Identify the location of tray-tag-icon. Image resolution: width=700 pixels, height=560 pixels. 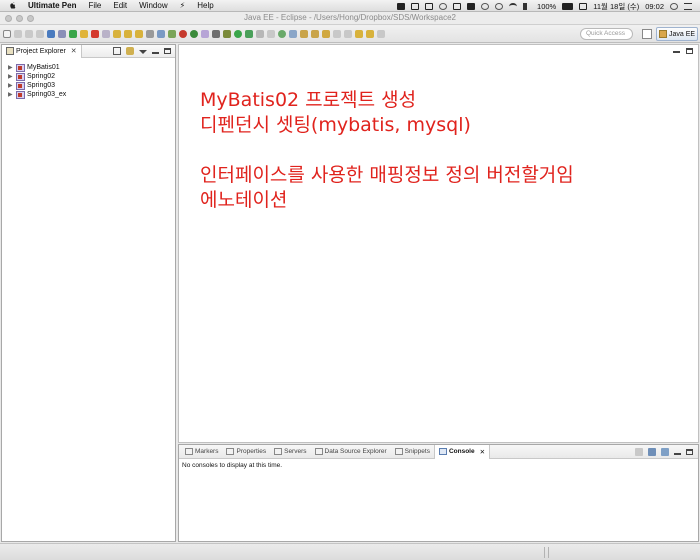
(457, 6).